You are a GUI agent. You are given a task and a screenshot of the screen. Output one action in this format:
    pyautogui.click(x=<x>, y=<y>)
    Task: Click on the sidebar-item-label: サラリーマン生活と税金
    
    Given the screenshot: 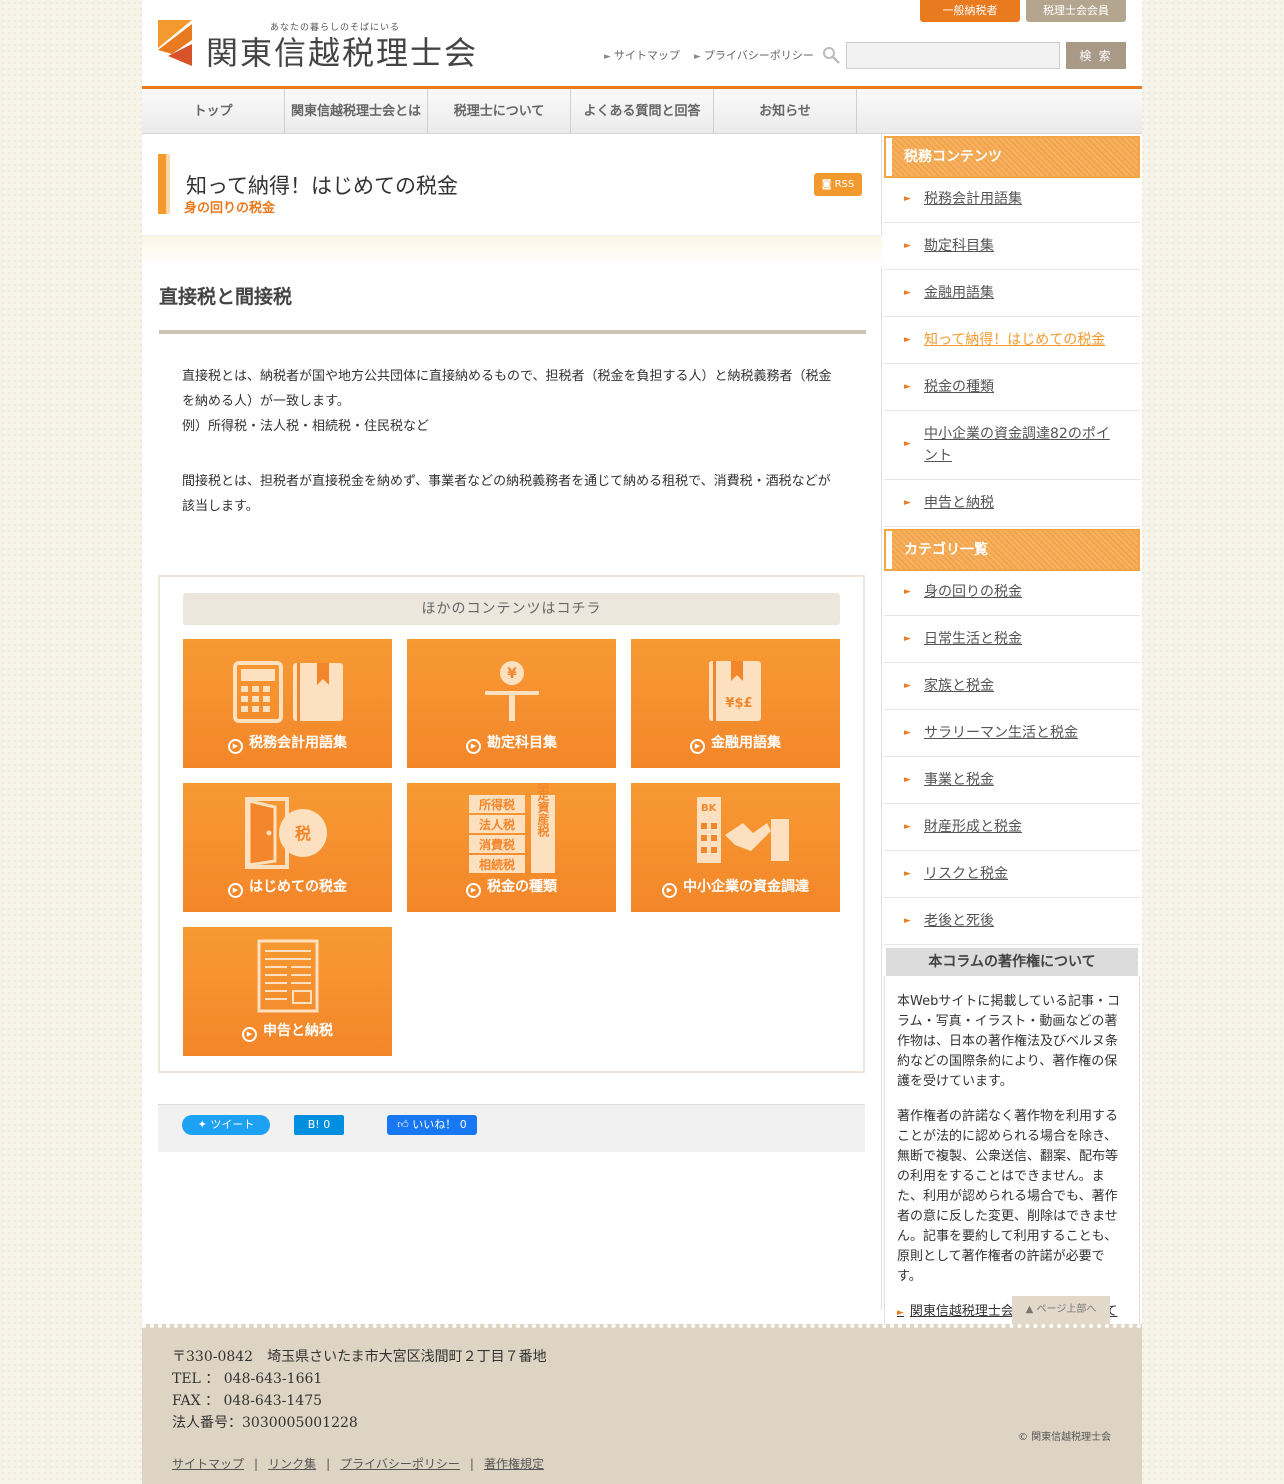 What is the action you would take?
    pyautogui.click(x=1001, y=733)
    